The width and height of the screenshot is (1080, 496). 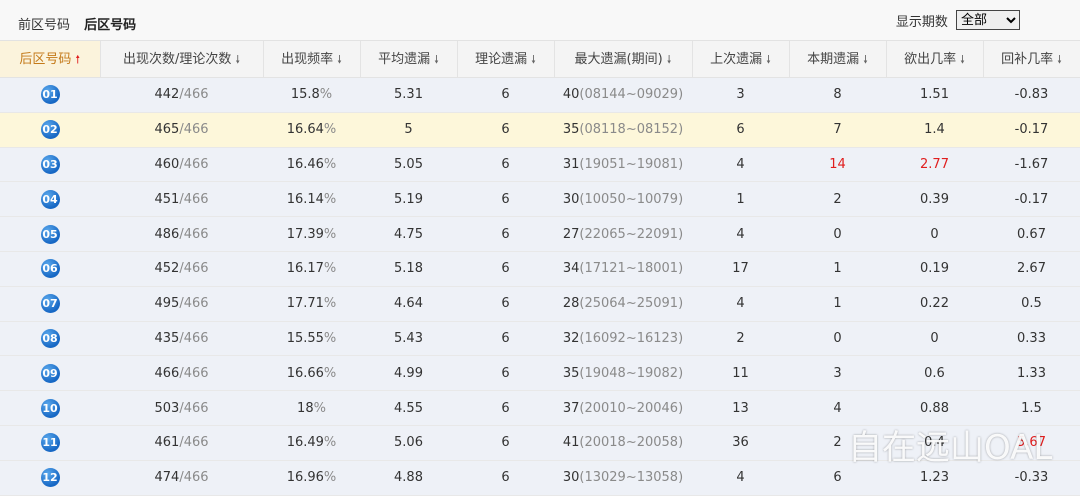 I want to click on number-ball: 01, so click(x=50, y=95).